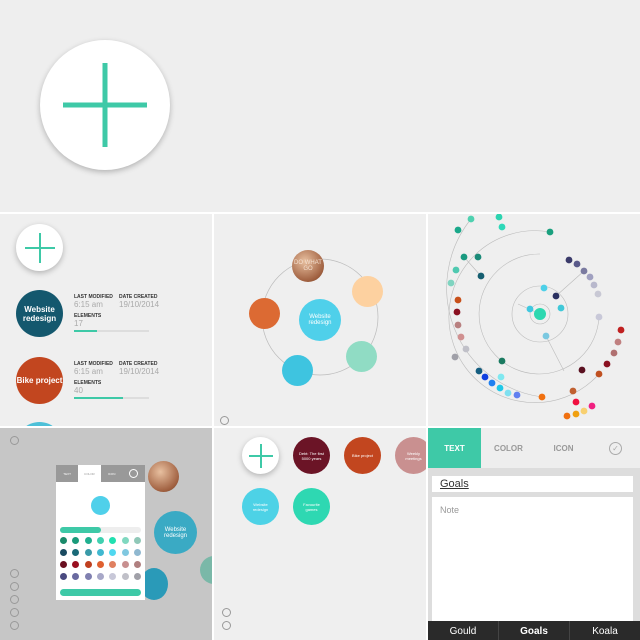 The width and height of the screenshot is (640, 640). I want to click on palette-toggle-active, so click(80, 530).